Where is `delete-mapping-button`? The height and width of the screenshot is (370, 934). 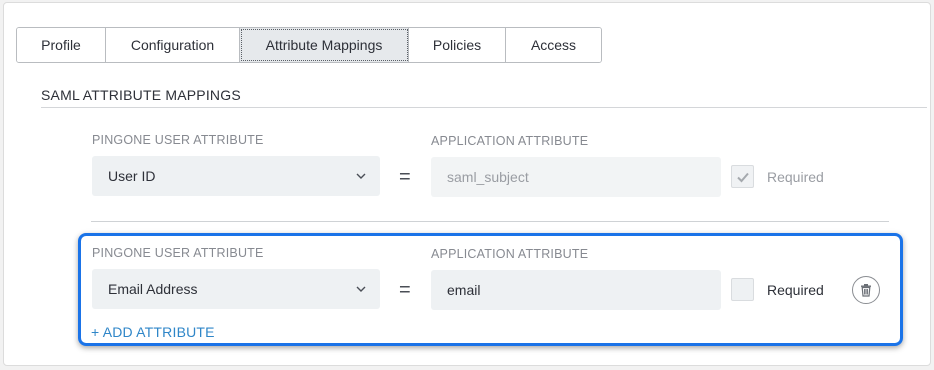
delete-mapping-button is located at coordinates (866, 290).